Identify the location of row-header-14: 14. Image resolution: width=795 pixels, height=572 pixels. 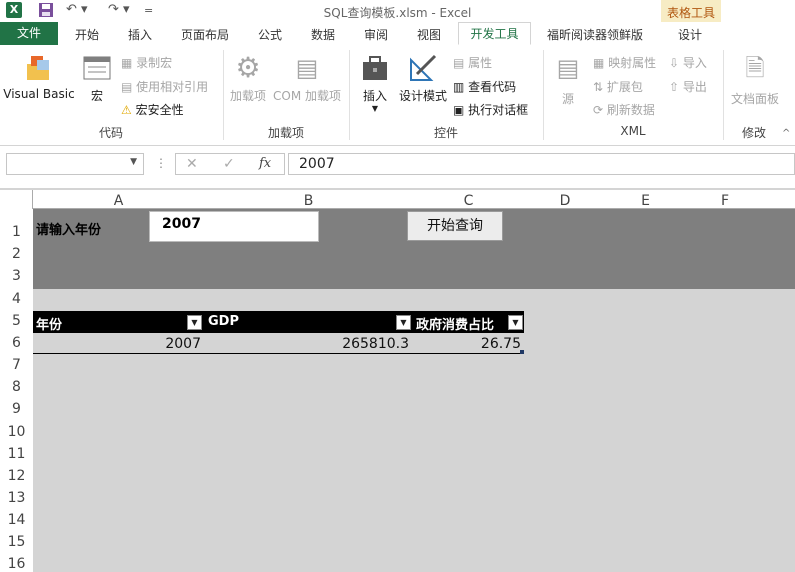
(16, 520).